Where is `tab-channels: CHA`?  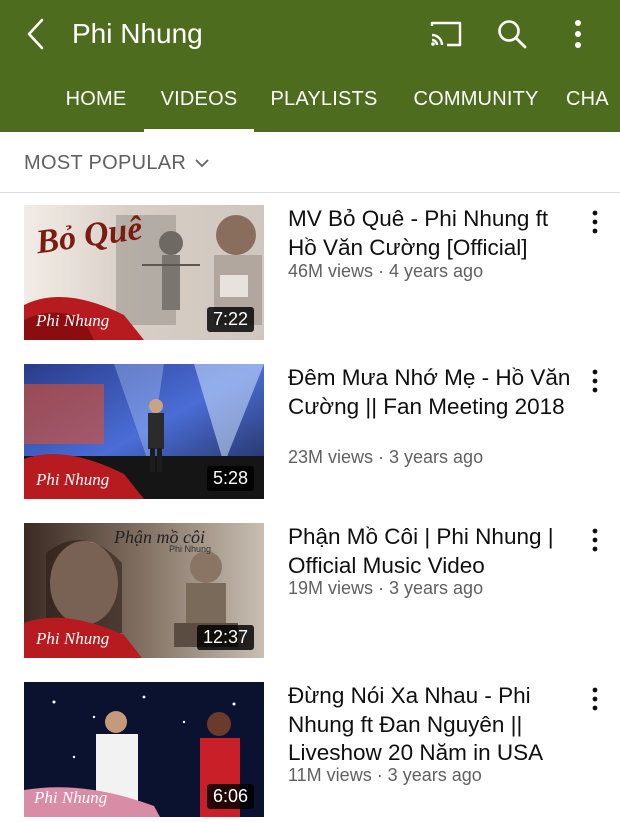 tab-channels: CHA is located at coordinates (593, 105).